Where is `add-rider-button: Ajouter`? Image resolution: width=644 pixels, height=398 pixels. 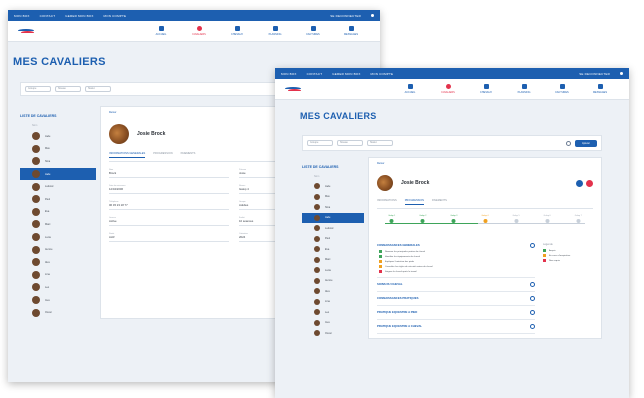 add-rider-button: Ajouter is located at coordinates (586, 143).